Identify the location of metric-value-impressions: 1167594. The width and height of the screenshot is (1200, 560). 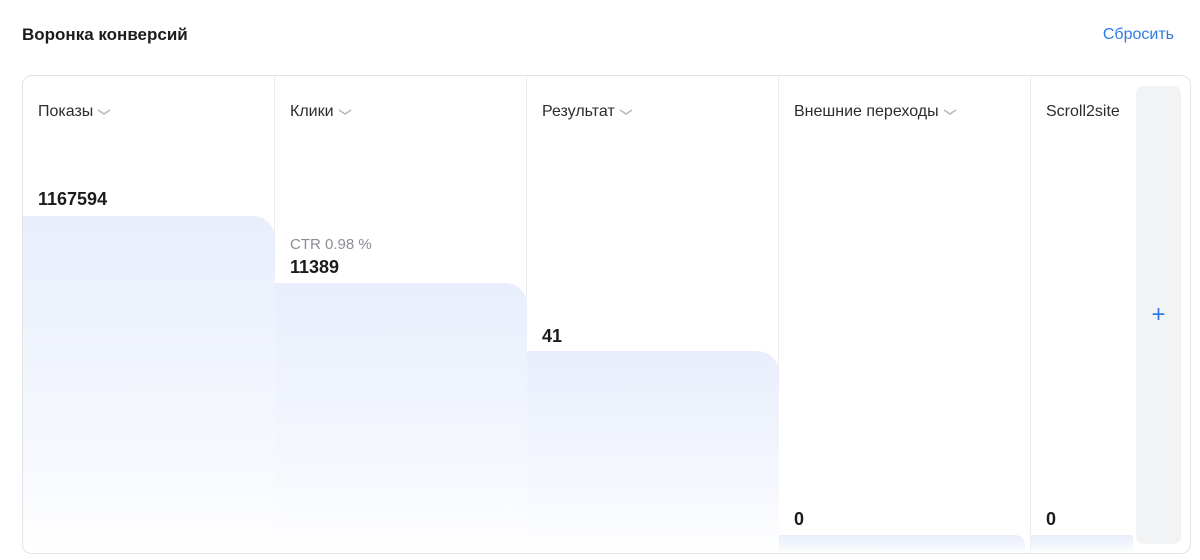
(73, 199).